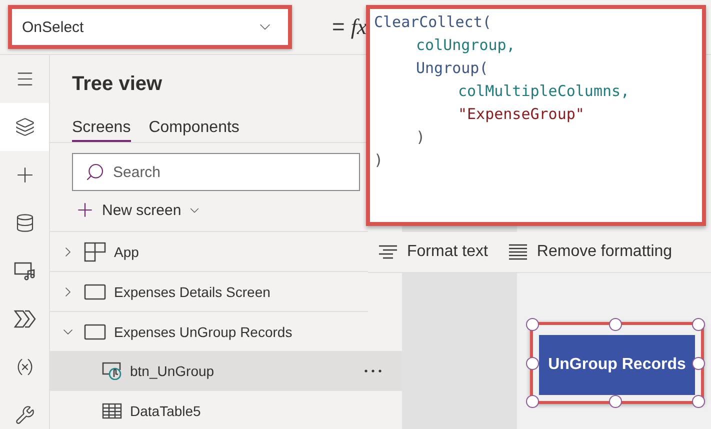 The height and width of the screenshot is (429, 711). What do you see at coordinates (209, 410) in the screenshot?
I see `tree-item: DataTable5` at bounding box center [209, 410].